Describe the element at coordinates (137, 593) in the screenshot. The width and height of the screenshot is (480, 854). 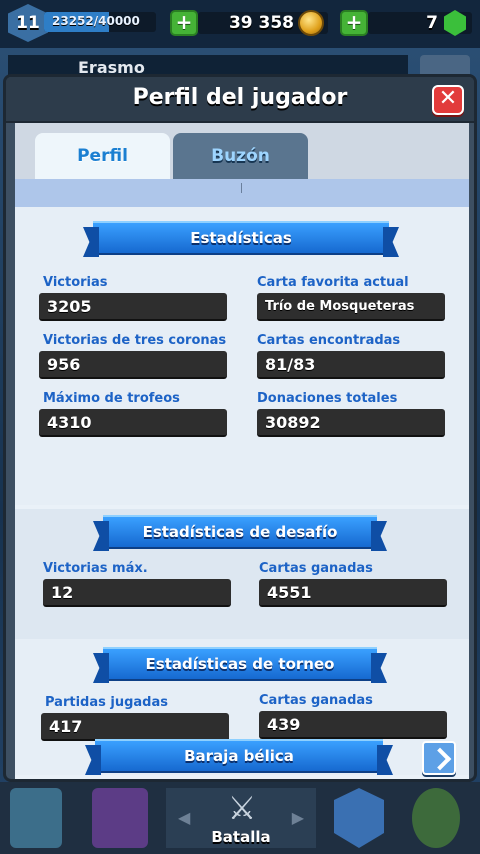
I see `stat-value-max-wins: 12` at that location.